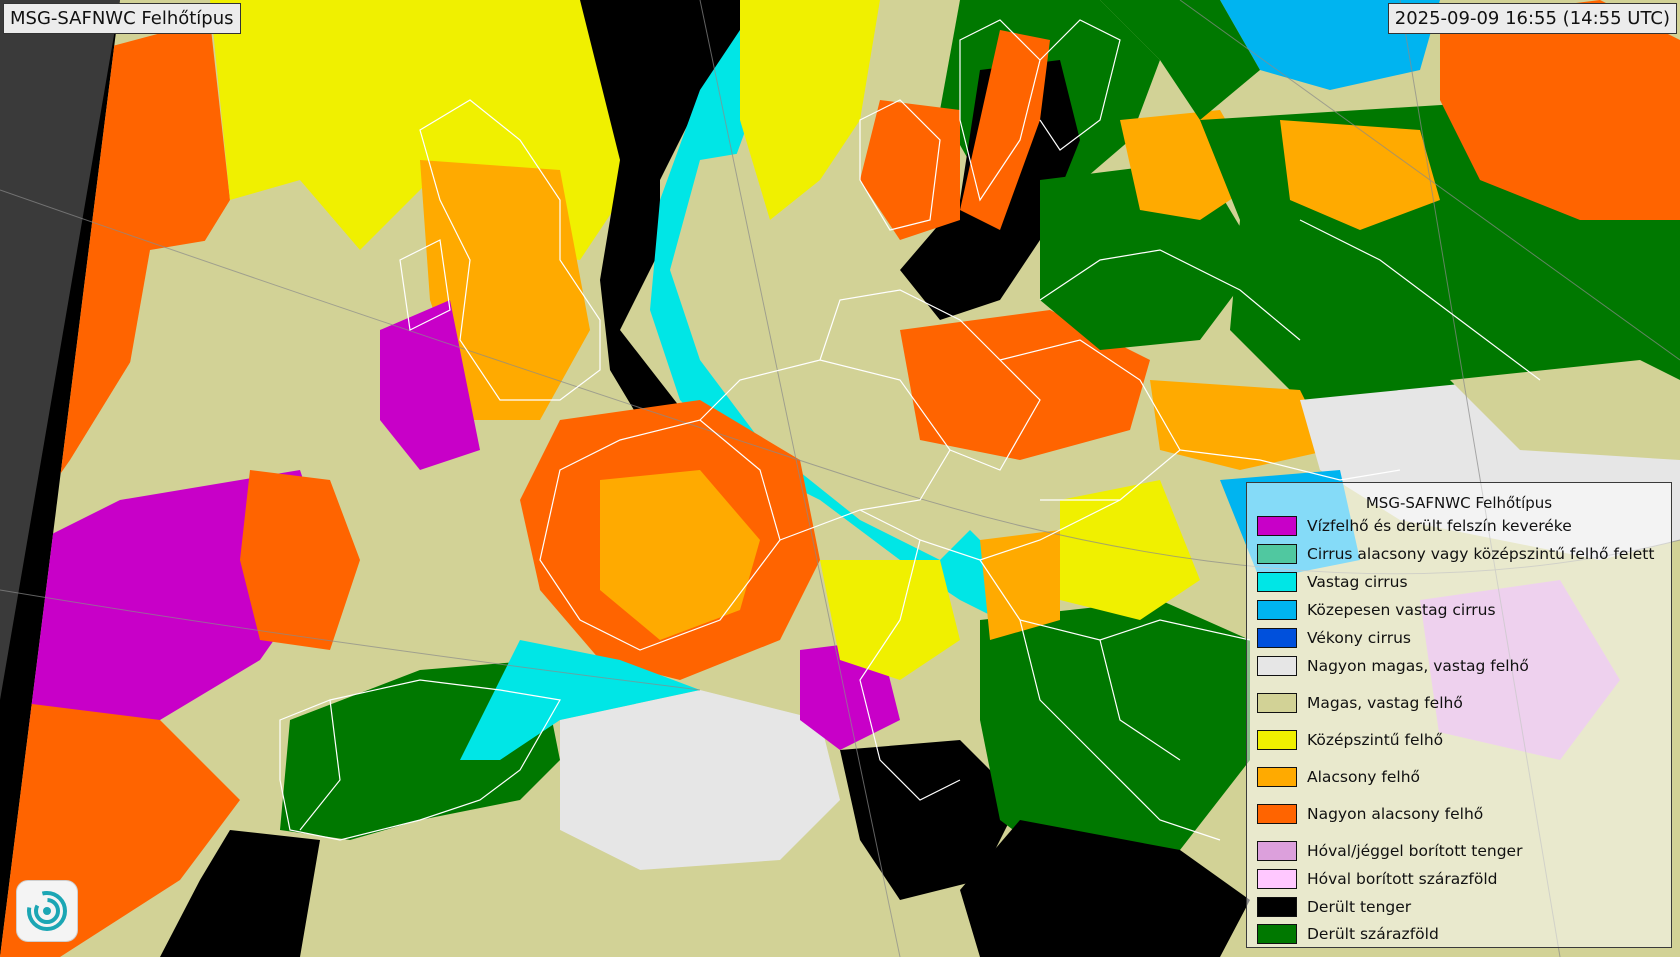 The width and height of the screenshot is (1680, 957). Describe the element at coordinates (1415, 851) in the screenshot. I see `legend-label: Hóval/jéggel borított tenger` at that location.